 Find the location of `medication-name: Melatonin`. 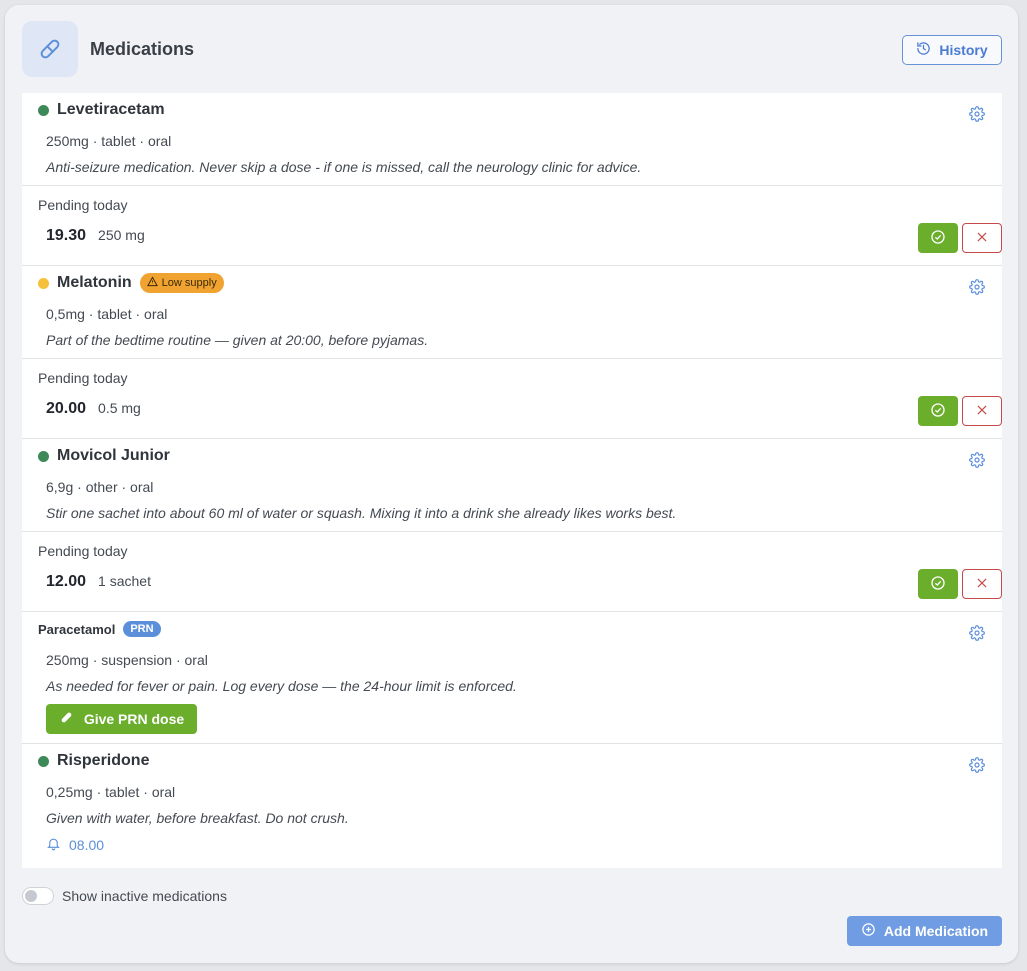

medication-name: Melatonin is located at coordinates (94, 282).